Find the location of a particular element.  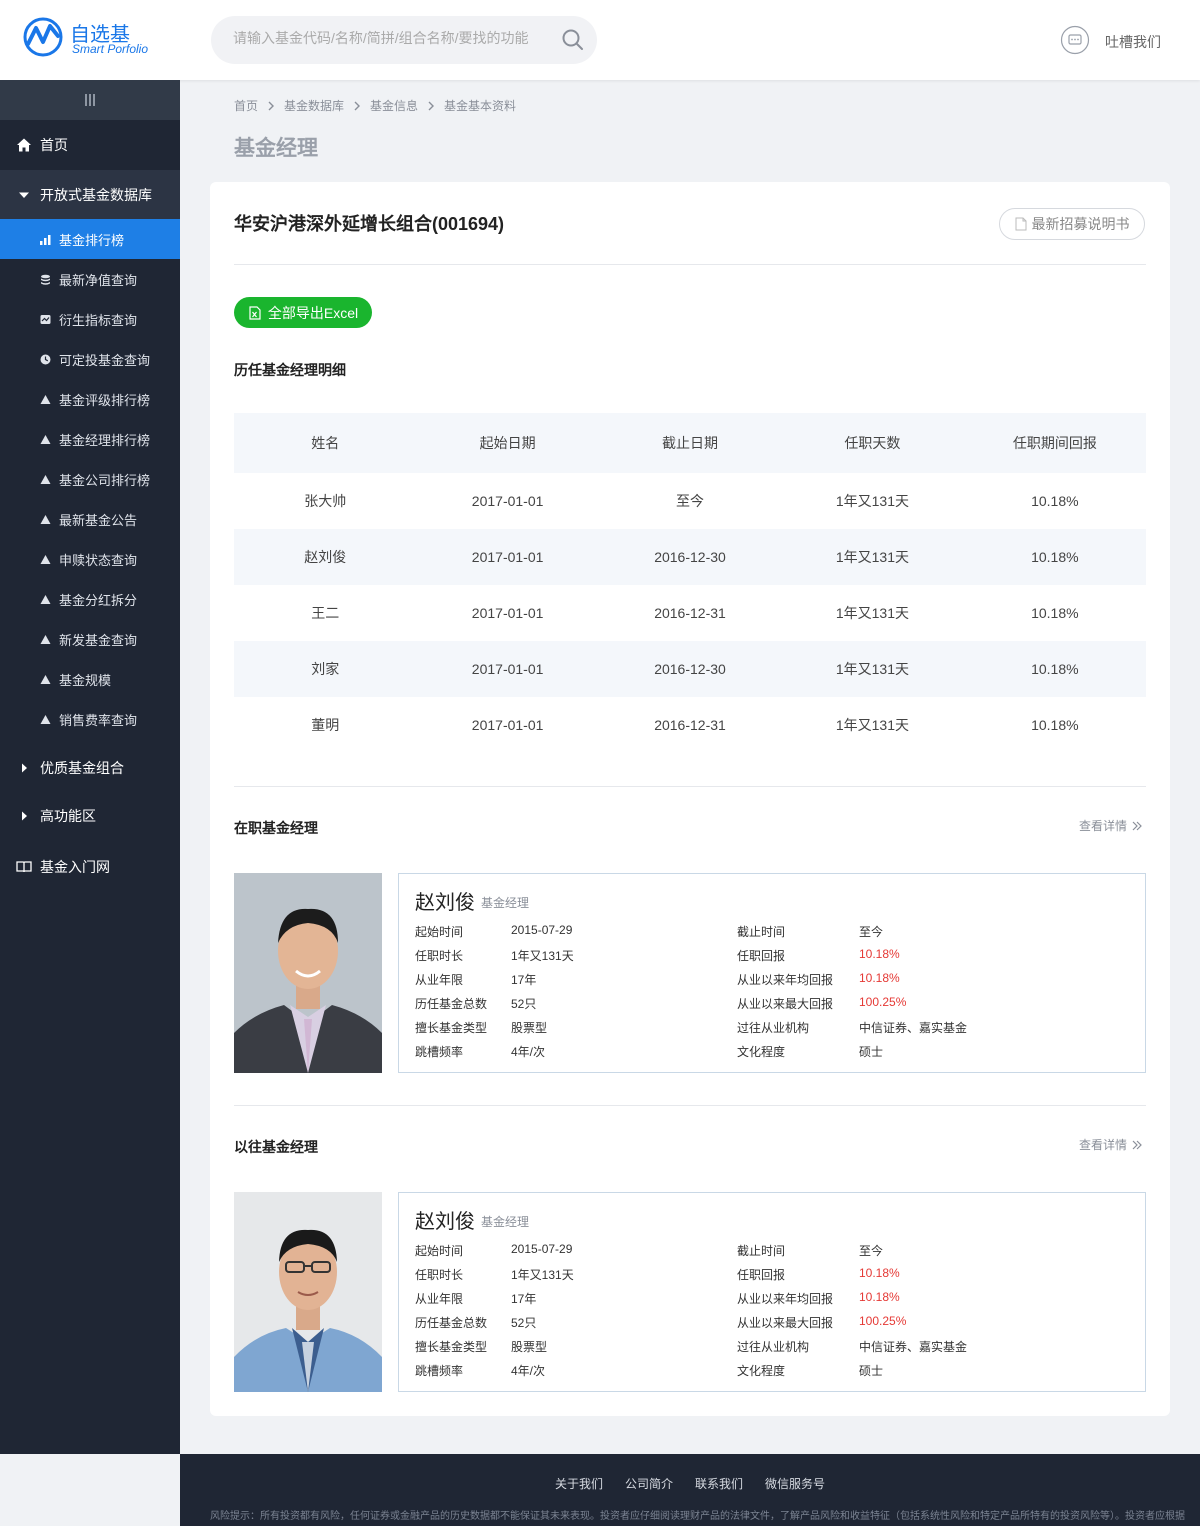

info-value: 股票型 is located at coordinates (529, 1347).